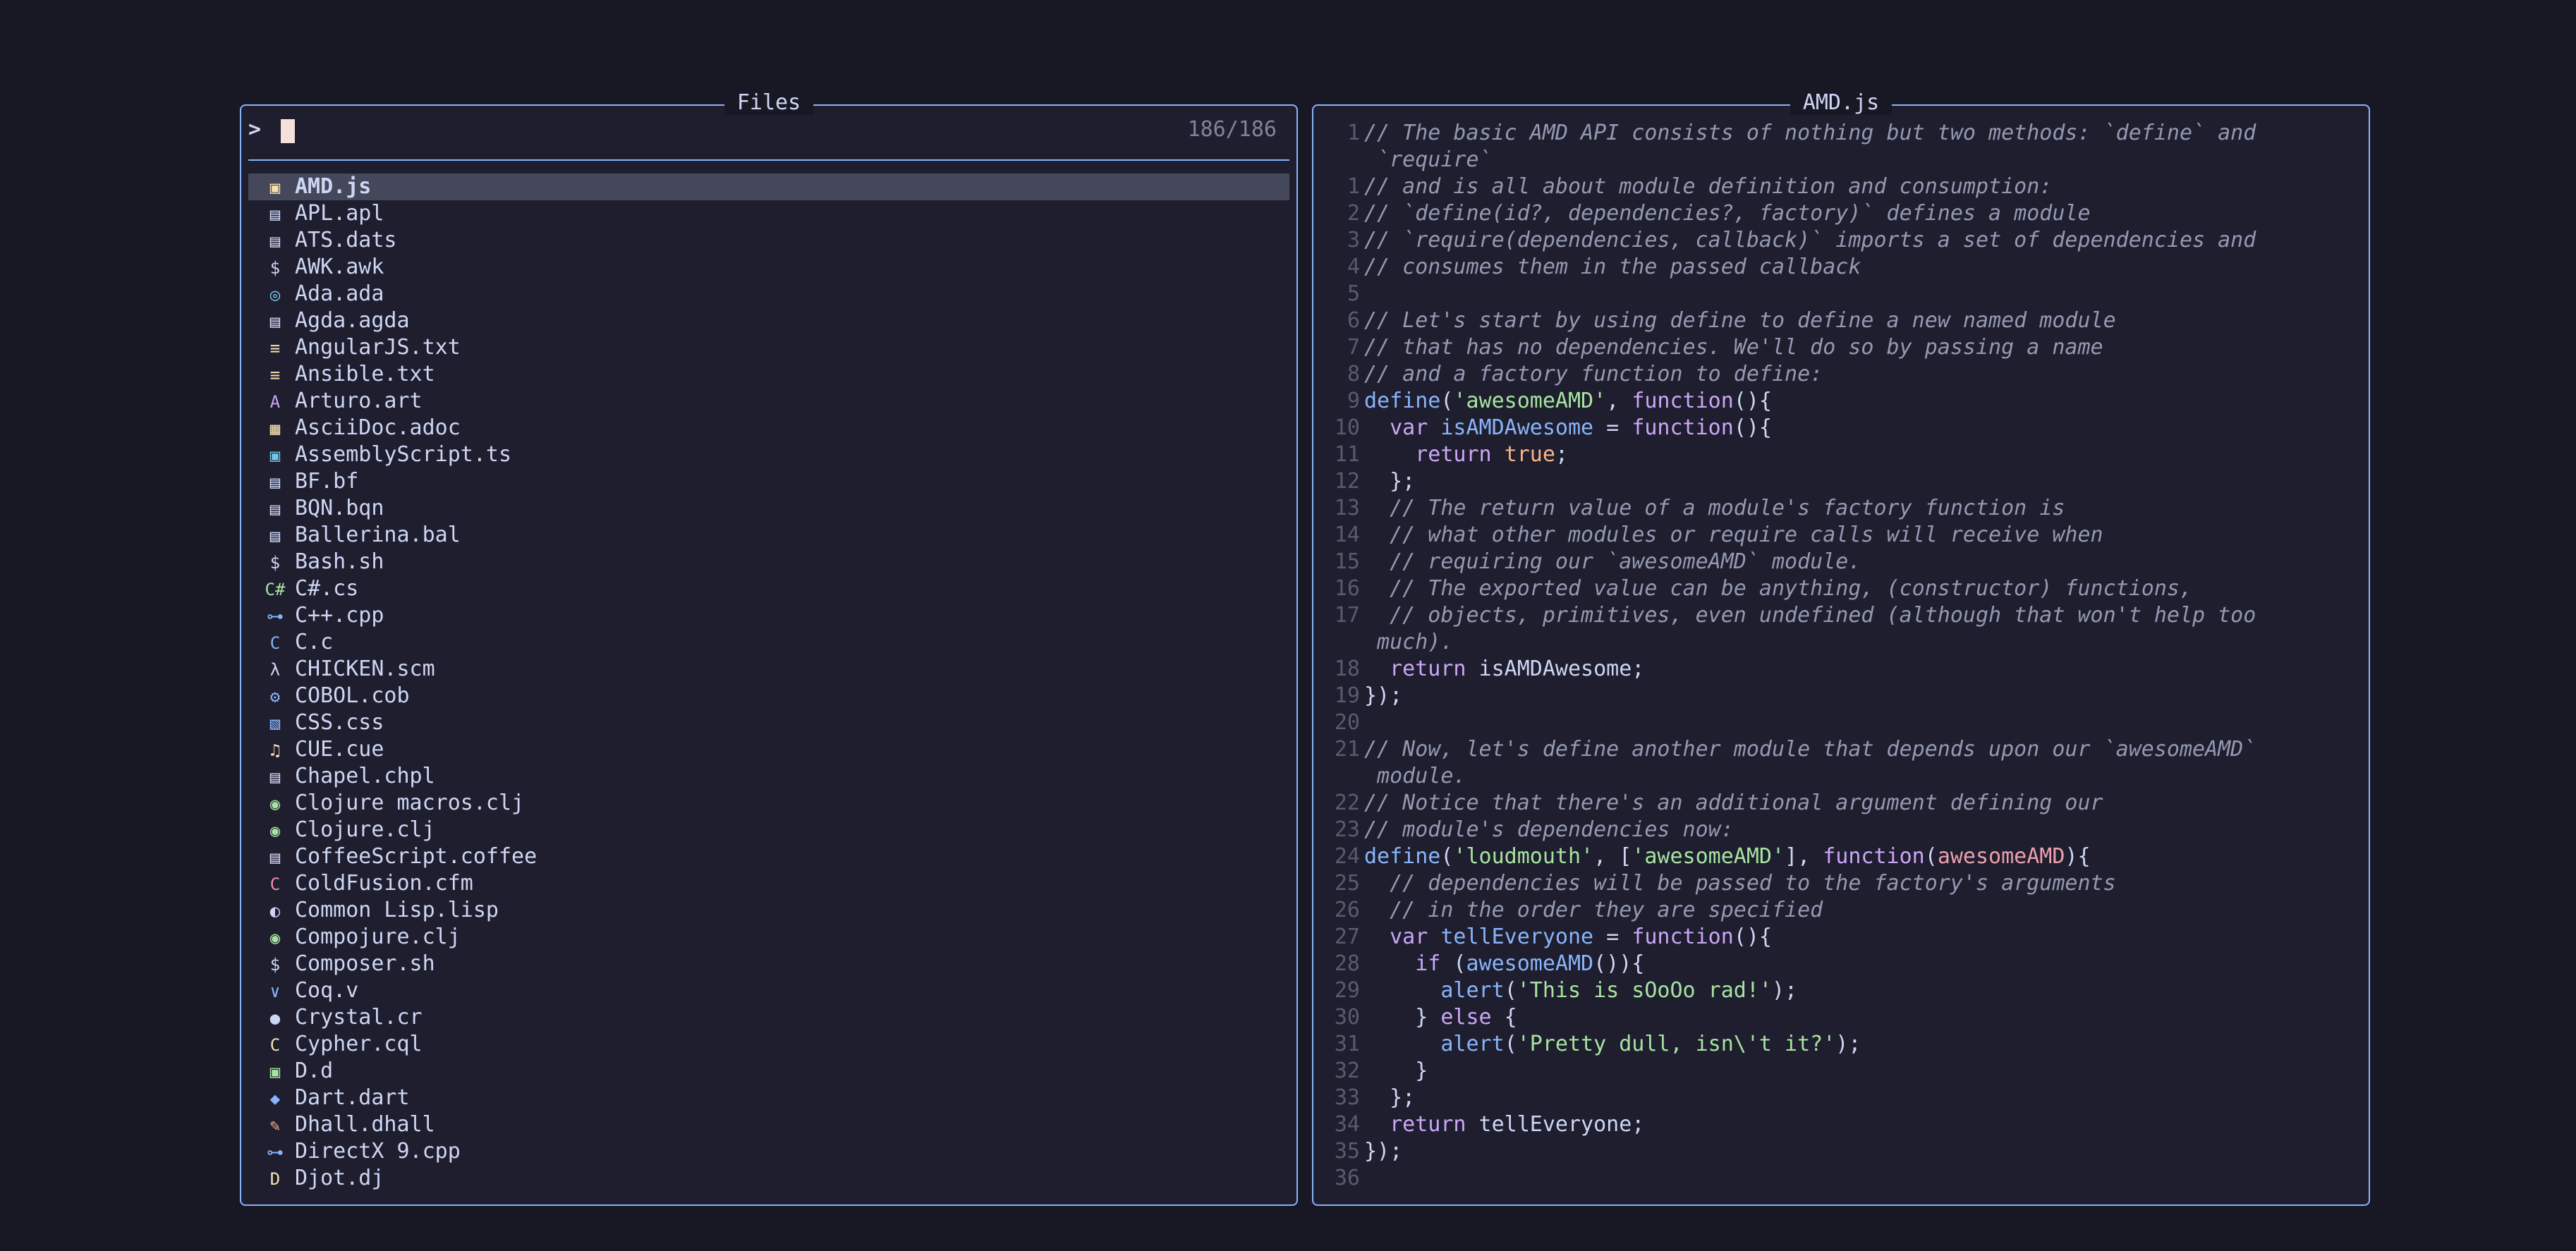 This screenshot has width=2576, height=1251. I want to click on file-list-item: C C.c, so click(768, 642).